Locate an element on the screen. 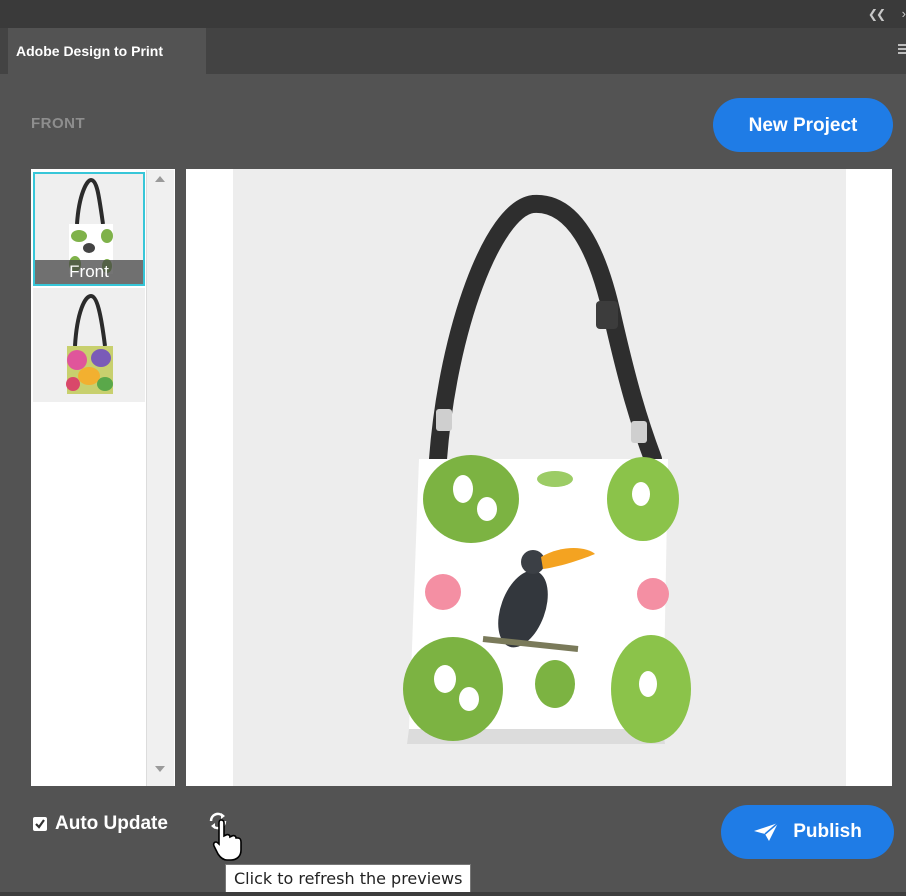  collapse-panel-icon: ❮❮ is located at coordinates (877, 14).